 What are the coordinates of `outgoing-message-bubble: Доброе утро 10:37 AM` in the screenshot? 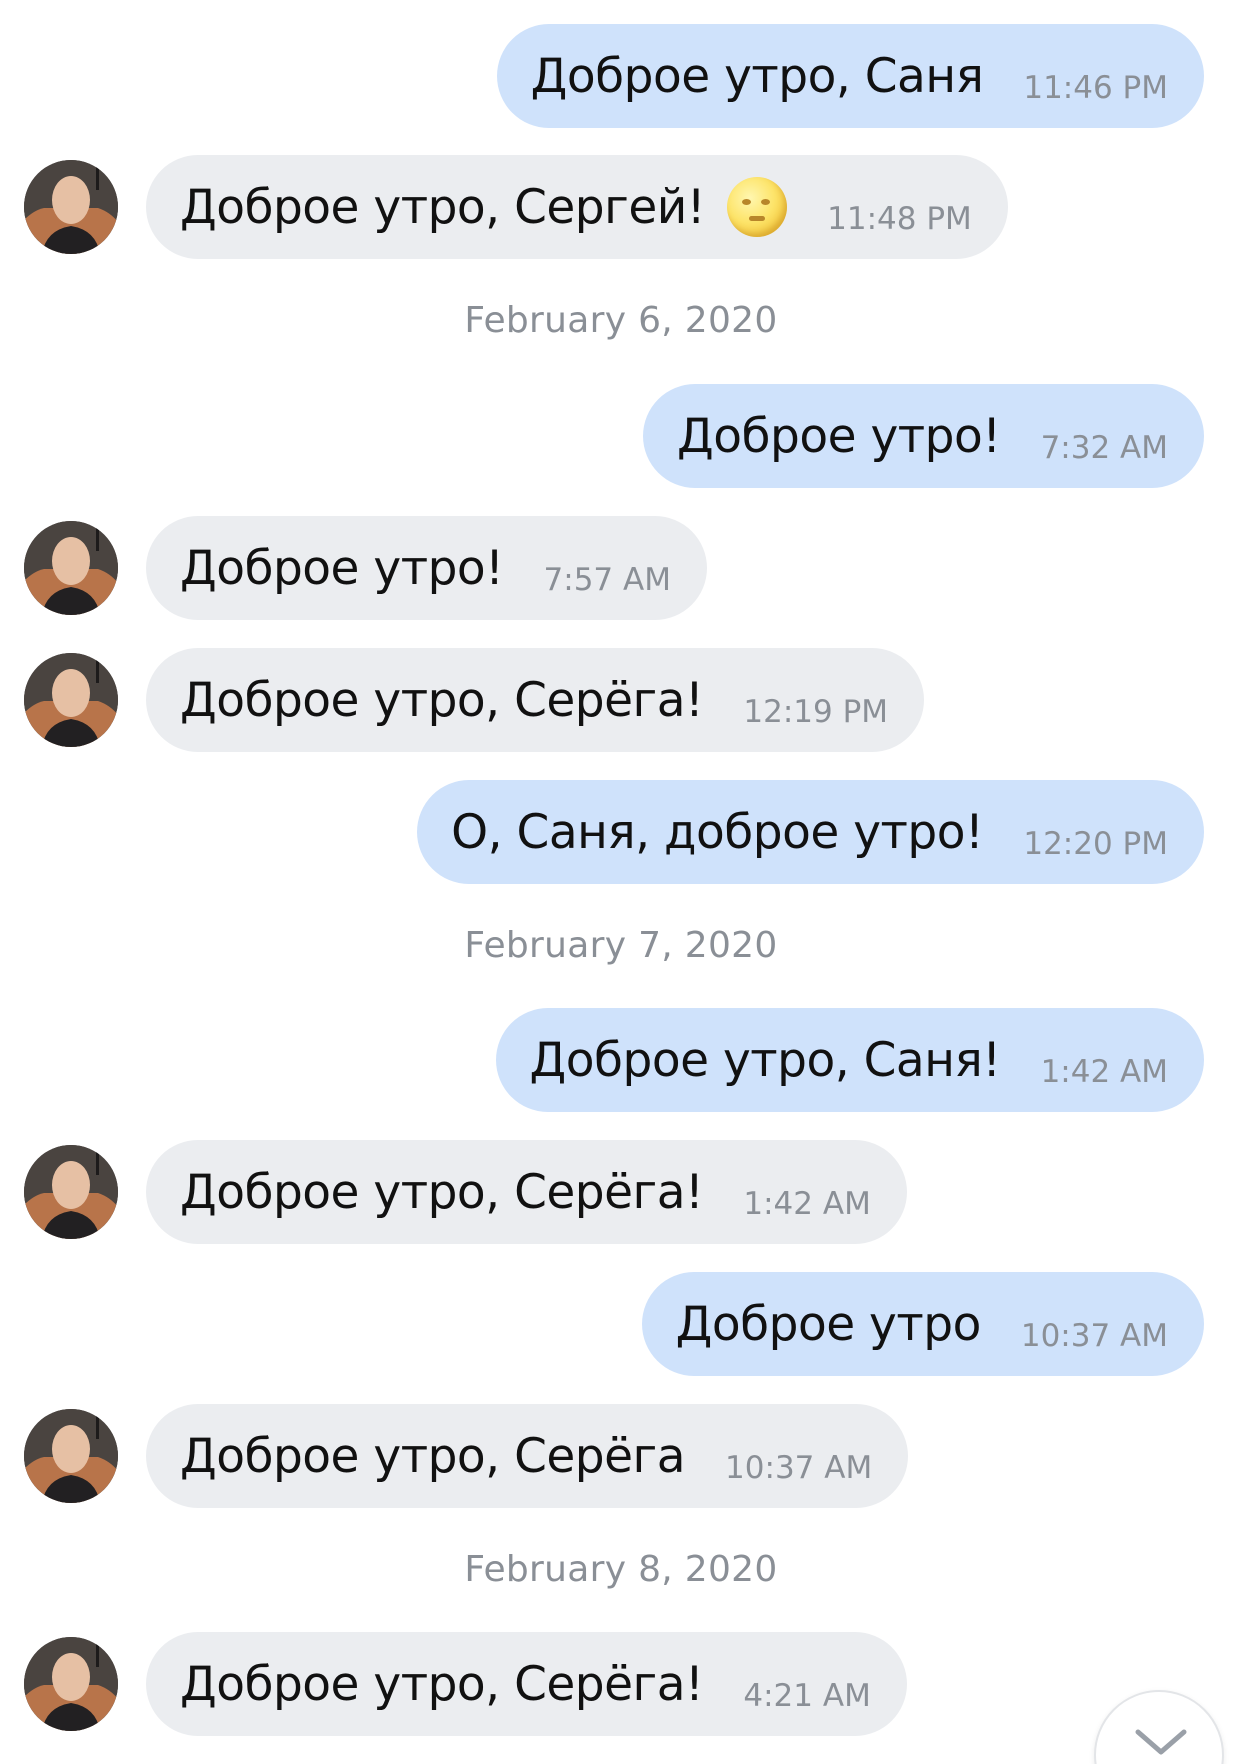 It's located at (922, 1324).